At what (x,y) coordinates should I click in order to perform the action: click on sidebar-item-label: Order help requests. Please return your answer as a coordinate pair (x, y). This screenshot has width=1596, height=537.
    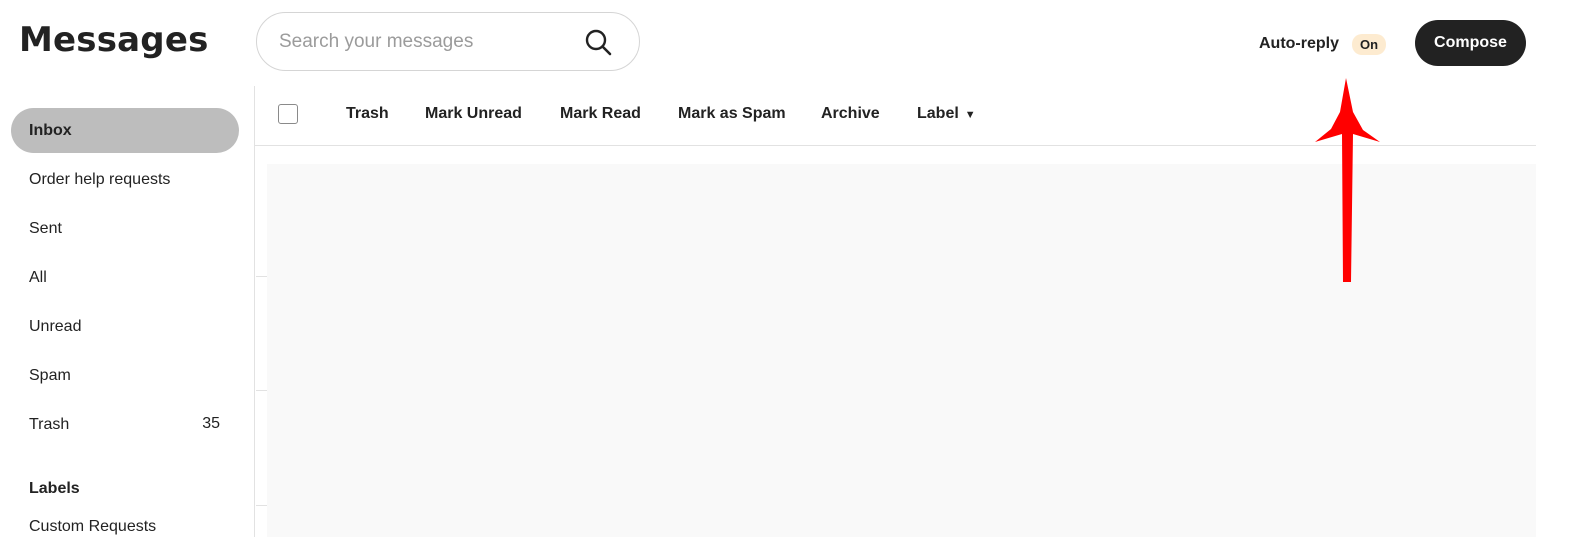
    Looking at the image, I should click on (100, 179).